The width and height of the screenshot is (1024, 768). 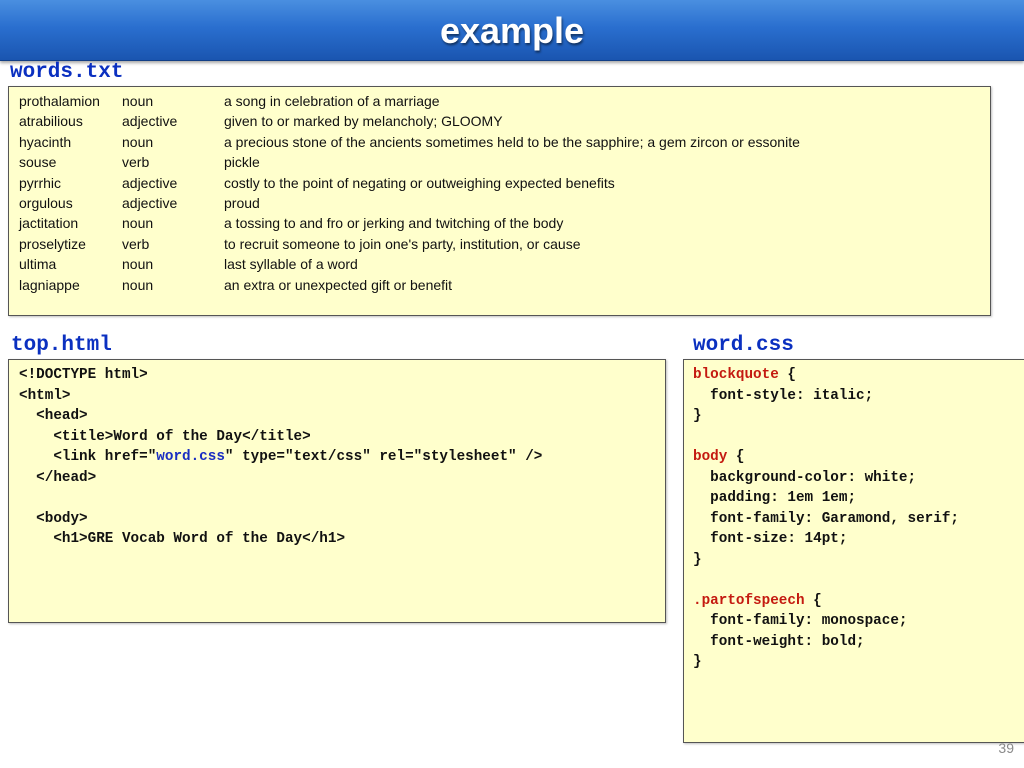 I want to click on css-selector: body, so click(x=710, y=457).